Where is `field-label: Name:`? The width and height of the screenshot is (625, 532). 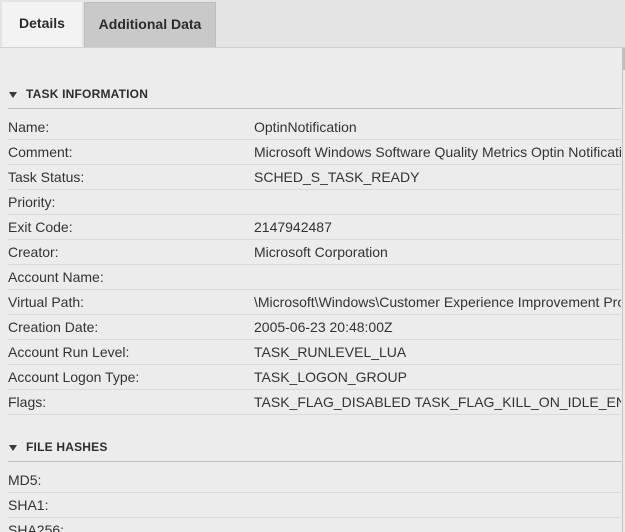 field-label: Name: is located at coordinates (29, 127).